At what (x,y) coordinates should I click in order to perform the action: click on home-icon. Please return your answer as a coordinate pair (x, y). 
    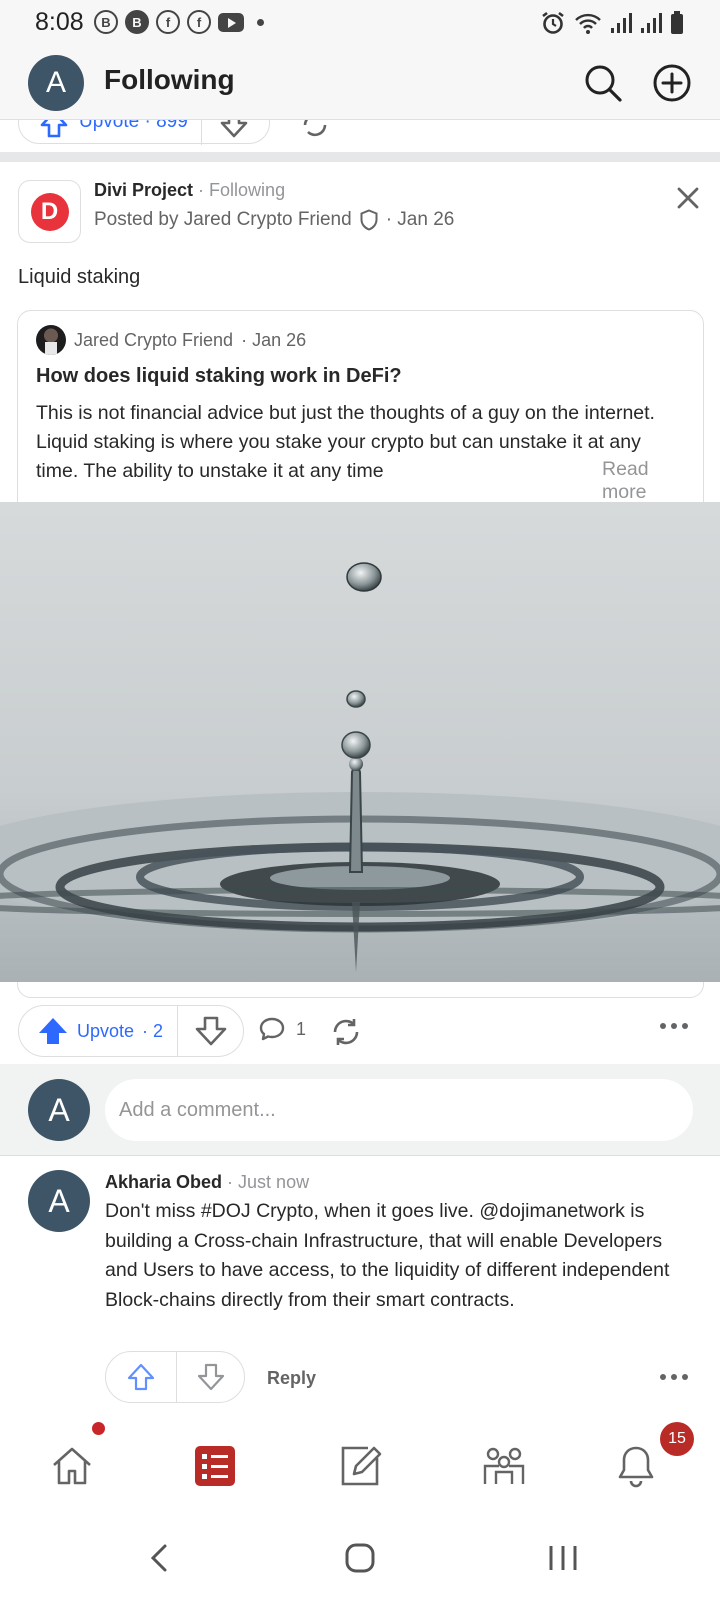
    Looking at the image, I should click on (72, 1466).